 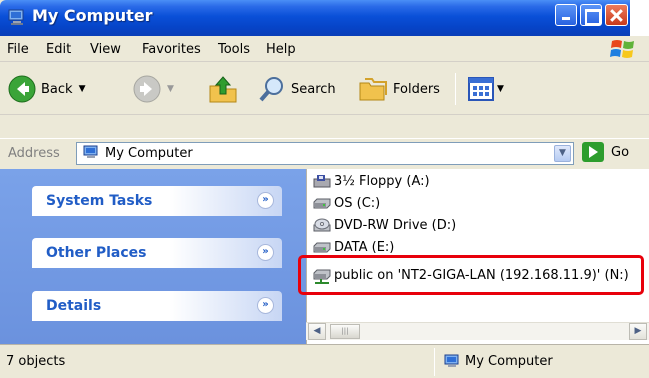 I want to click on object-count: 7 objects, so click(x=36, y=361).